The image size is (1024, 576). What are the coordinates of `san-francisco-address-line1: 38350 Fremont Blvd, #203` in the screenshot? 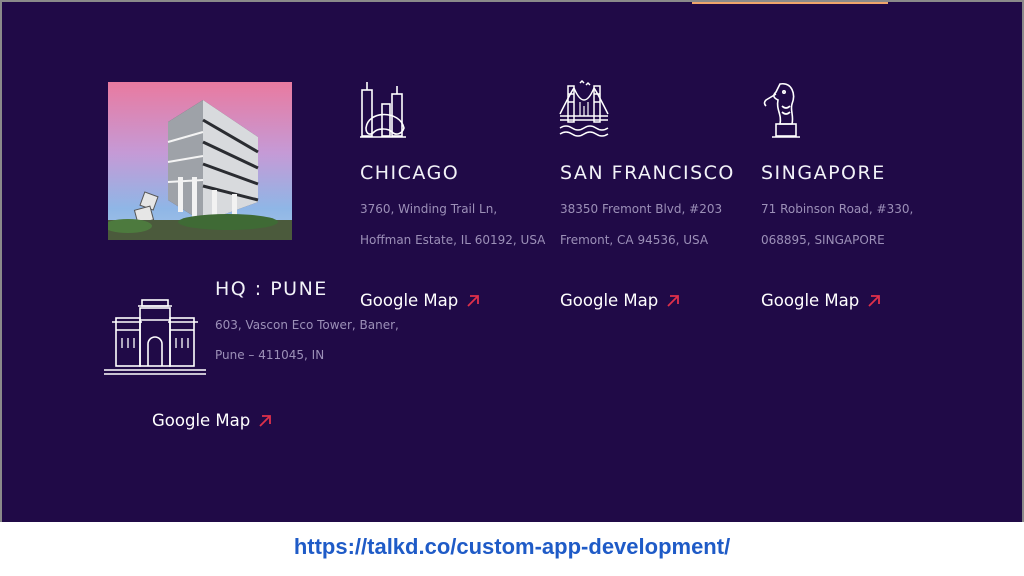 It's located at (641, 209).